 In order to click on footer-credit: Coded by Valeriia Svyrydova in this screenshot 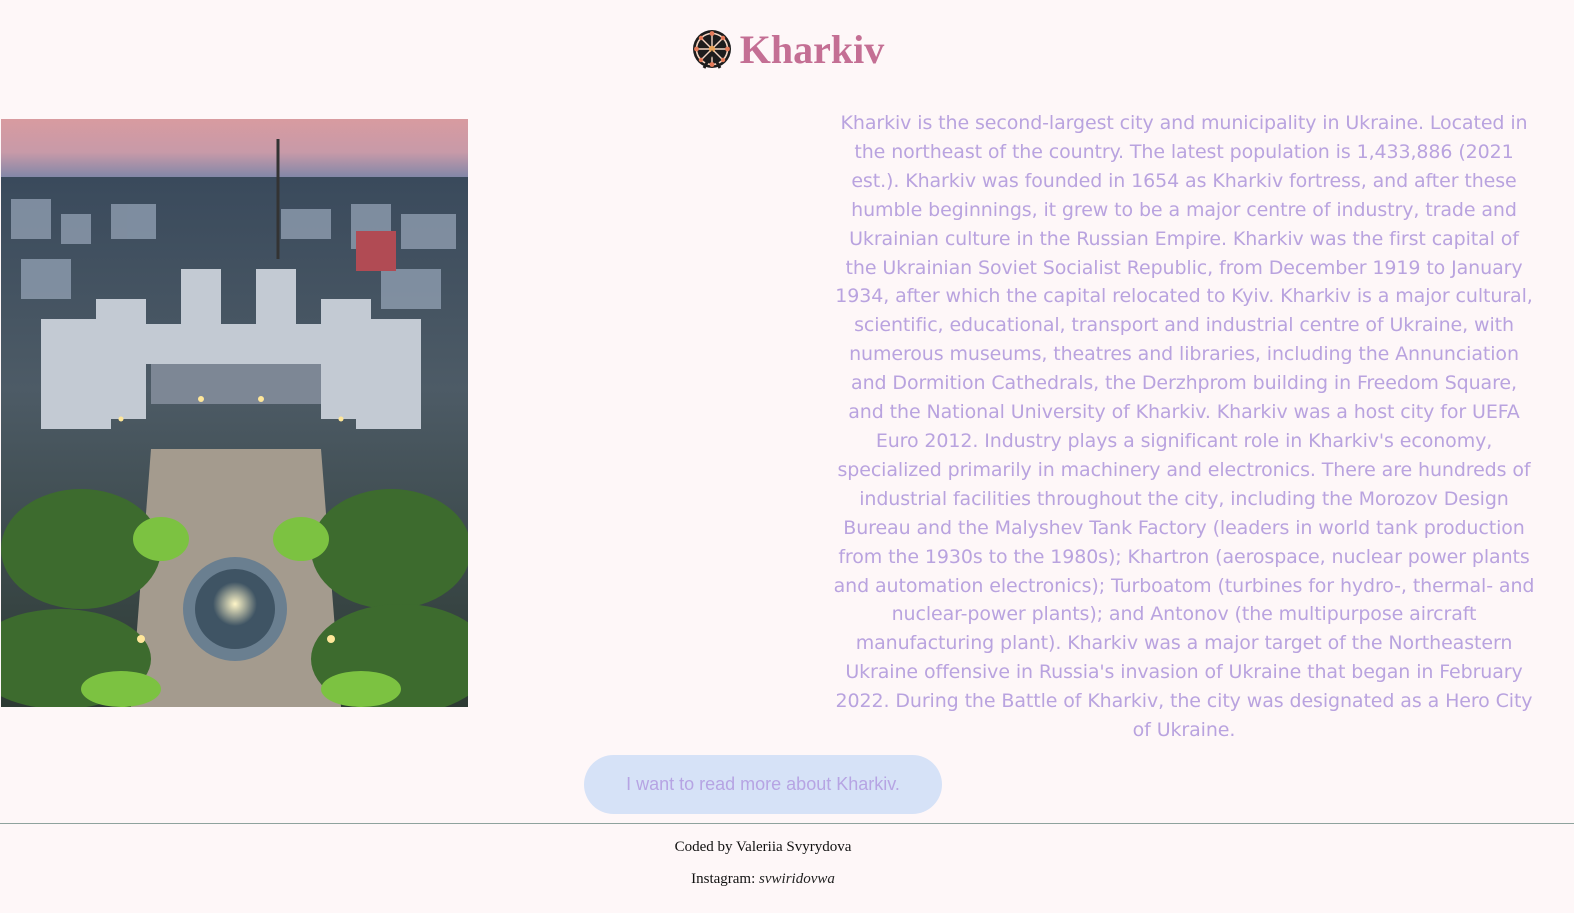, I will do `click(763, 847)`.